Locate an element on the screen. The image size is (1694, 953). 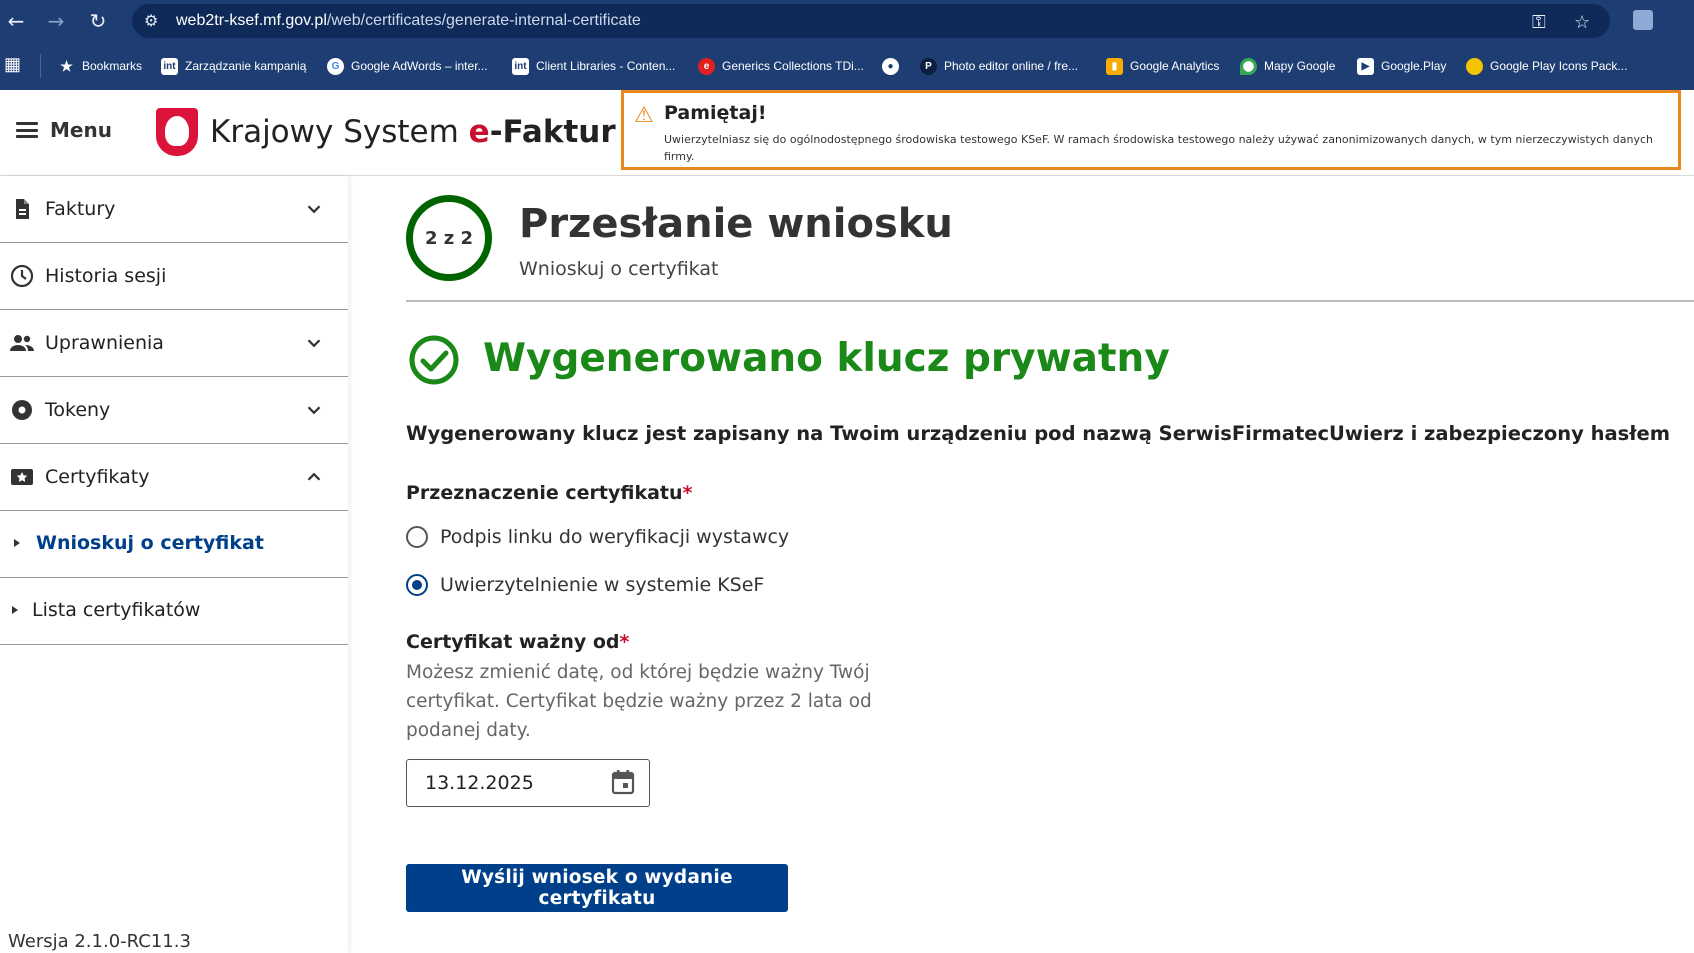
sidebar-subitem-lista: Lista certyfikatów is located at coordinates (174, 611).